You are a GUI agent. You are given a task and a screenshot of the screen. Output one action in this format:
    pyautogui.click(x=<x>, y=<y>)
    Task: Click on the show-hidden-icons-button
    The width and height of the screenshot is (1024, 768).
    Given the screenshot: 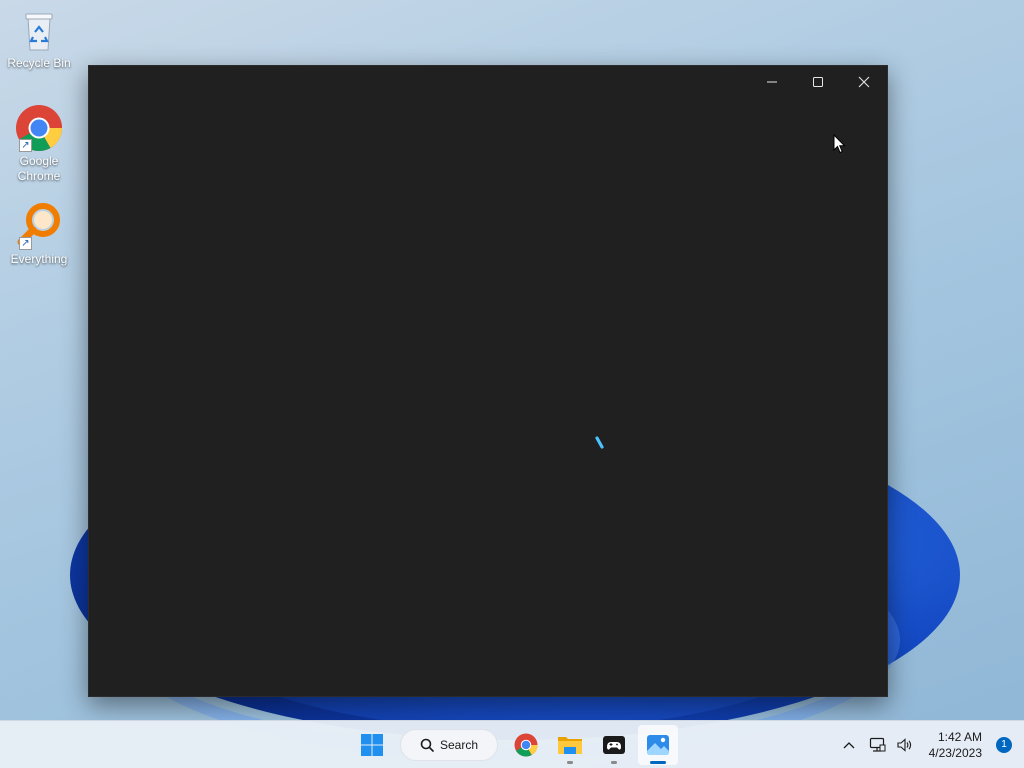 What is the action you would take?
    pyautogui.click(x=849, y=745)
    